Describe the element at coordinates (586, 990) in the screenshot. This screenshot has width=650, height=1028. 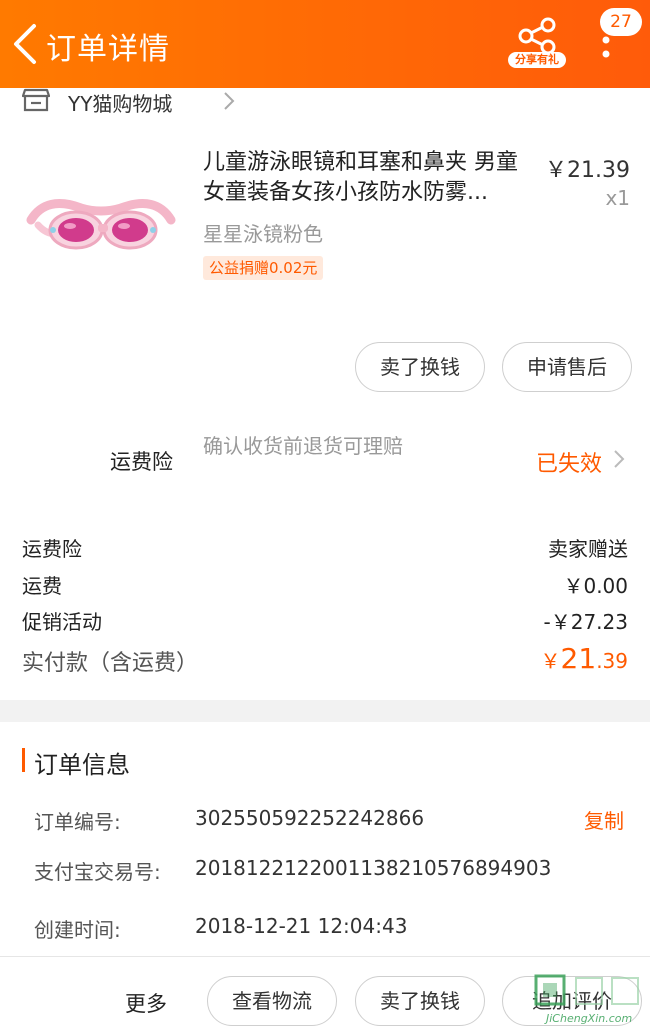
I see `watermark-logo-icon` at that location.